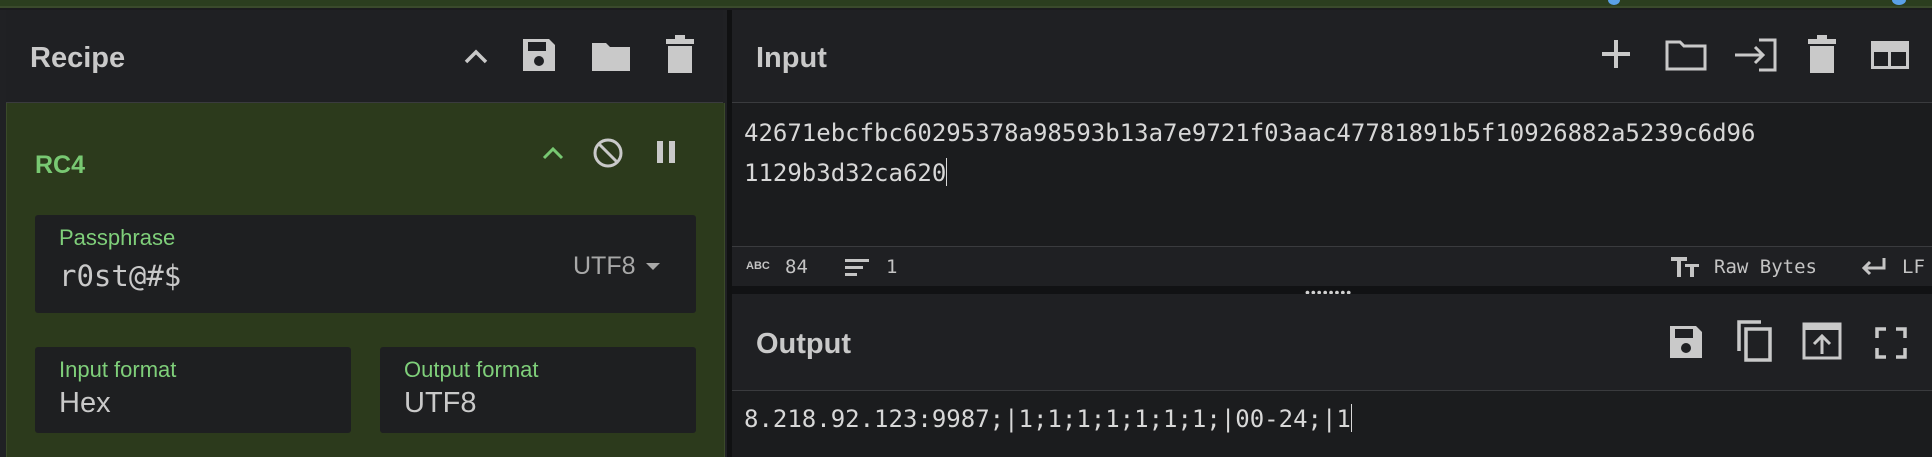  Describe the element at coordinates (611, 56) in the screenshot. I see `folder-icon` at that location.